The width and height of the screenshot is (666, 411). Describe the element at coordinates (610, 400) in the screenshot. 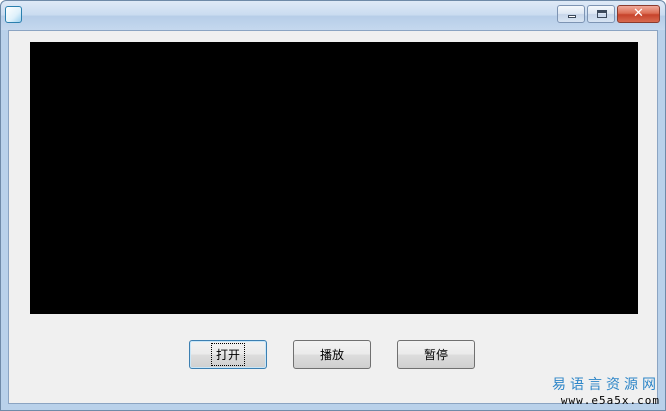

I see `watermark-url: www.e5a5x.com` at that location.